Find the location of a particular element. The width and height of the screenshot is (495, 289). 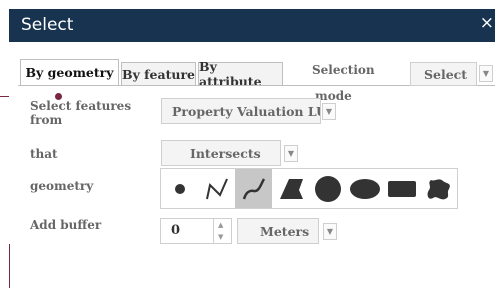

dialog-title: Select is located at coordinates (47, 25).